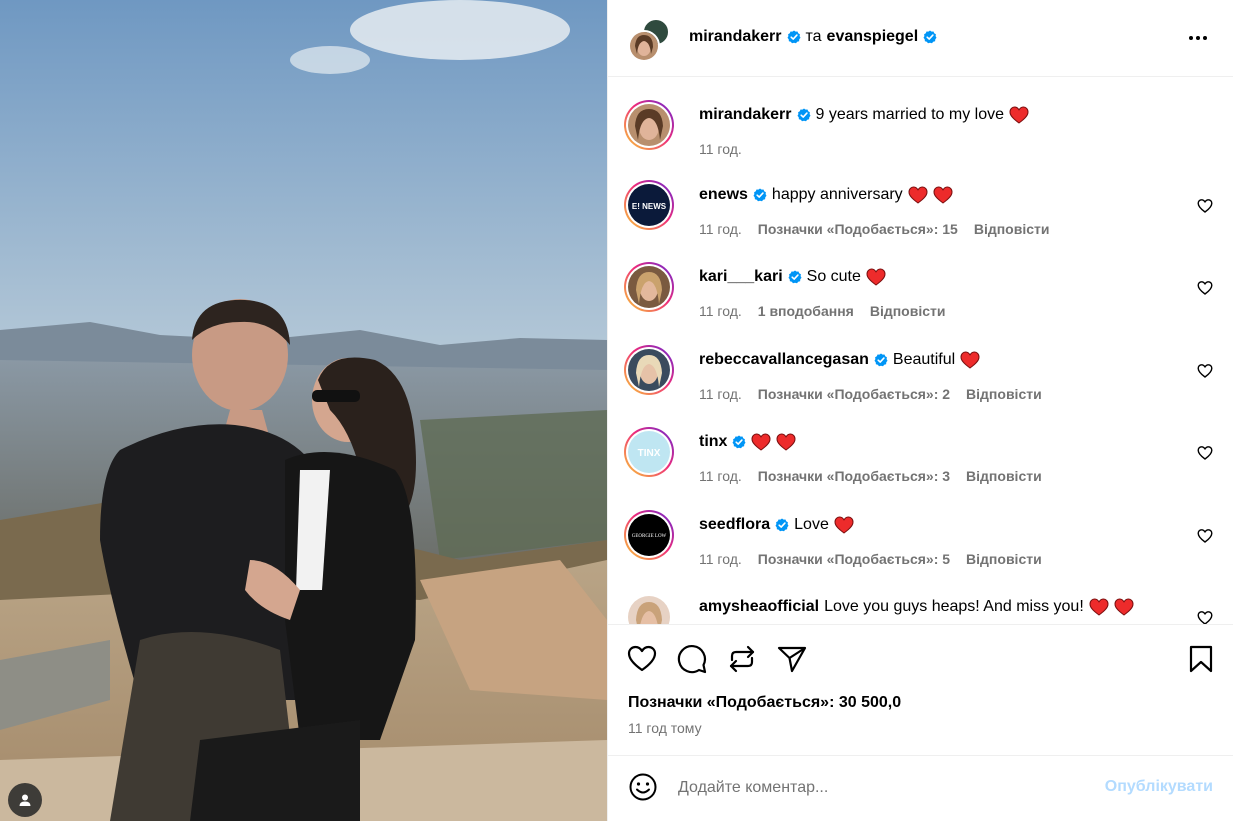 The image size is (1233, 821). I want to click on emoji-icon, so click(643, 787).